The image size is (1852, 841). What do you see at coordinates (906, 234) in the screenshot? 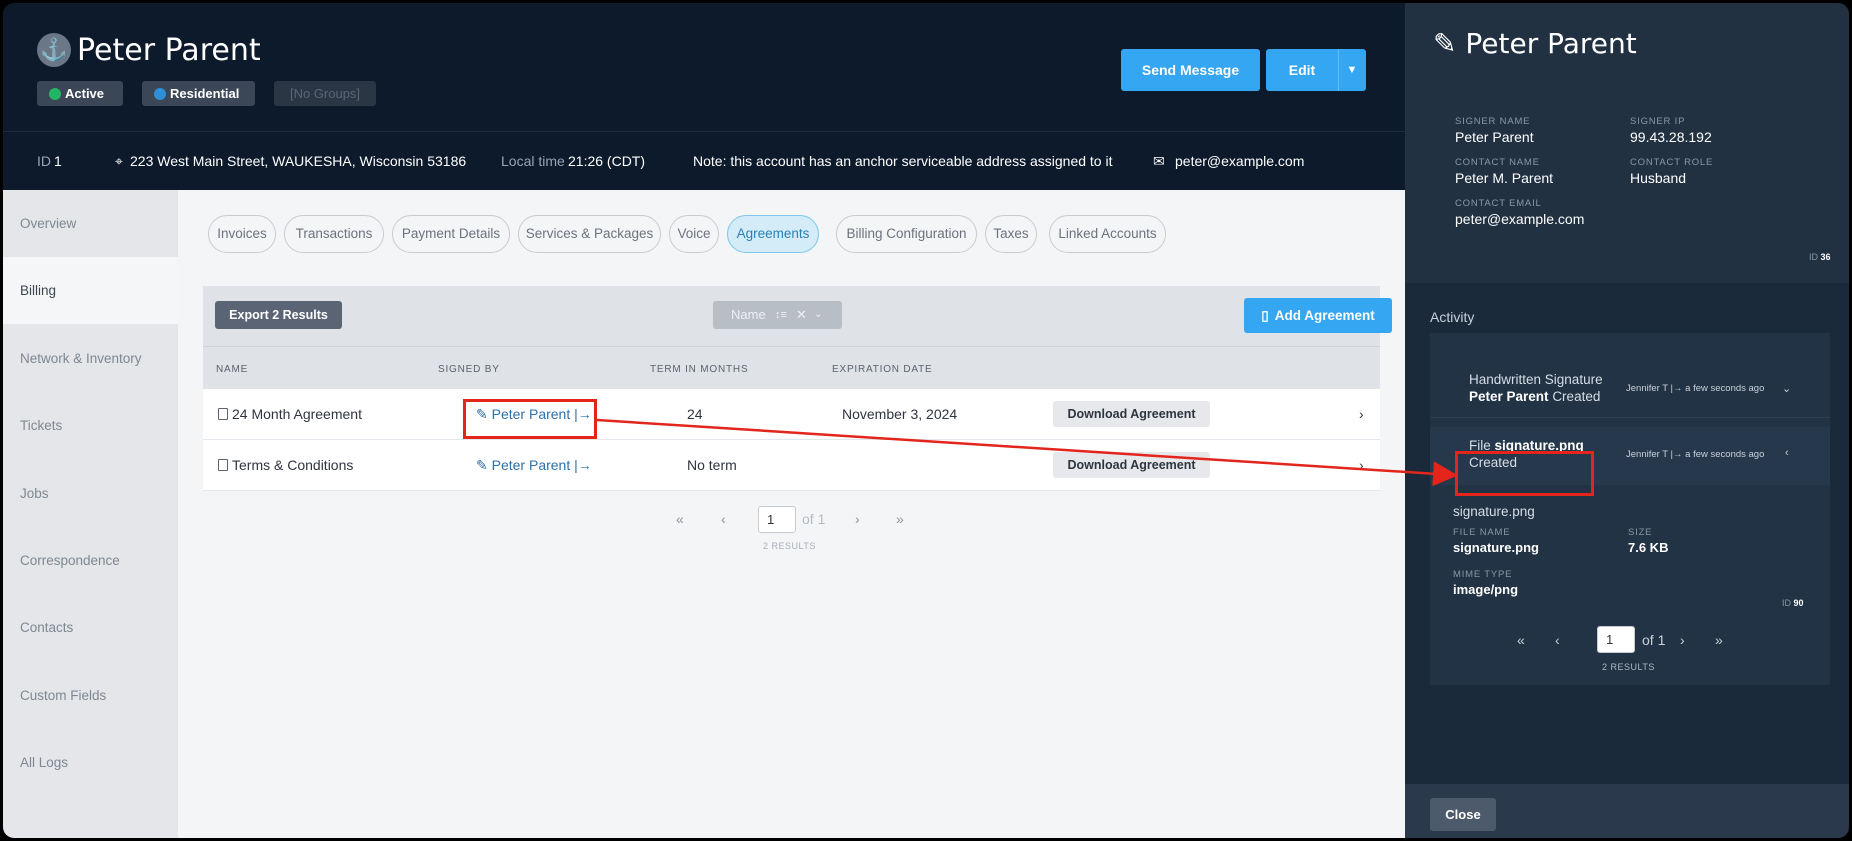
I see `tab-billing-configuration: Billing Configuration` at bounding box center [906, 234].